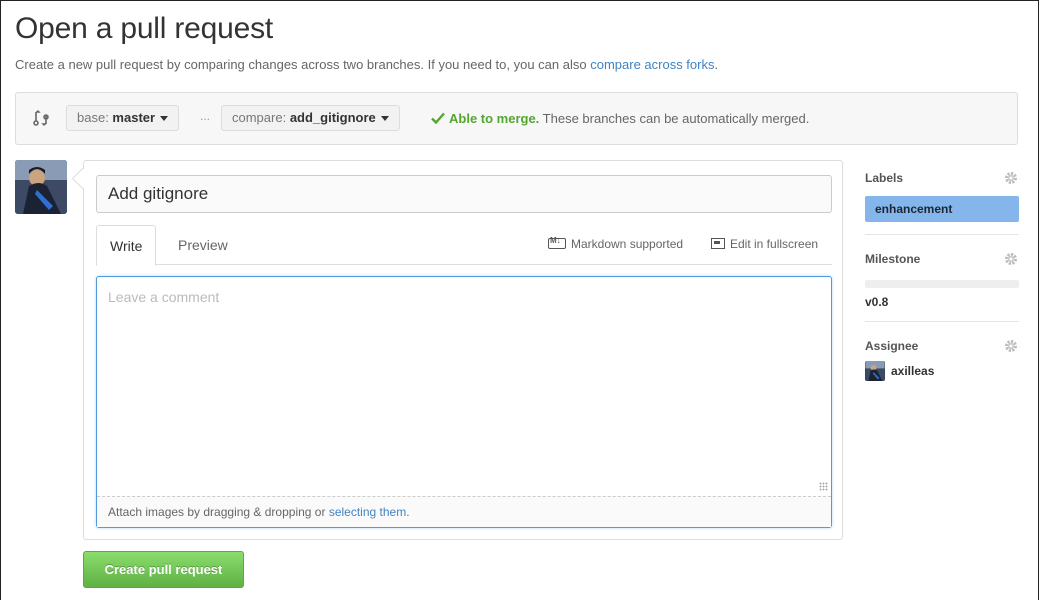  Describe the element at coordinates (823, 486) in the screenshot. I see `resize-grip-icon` at that location.